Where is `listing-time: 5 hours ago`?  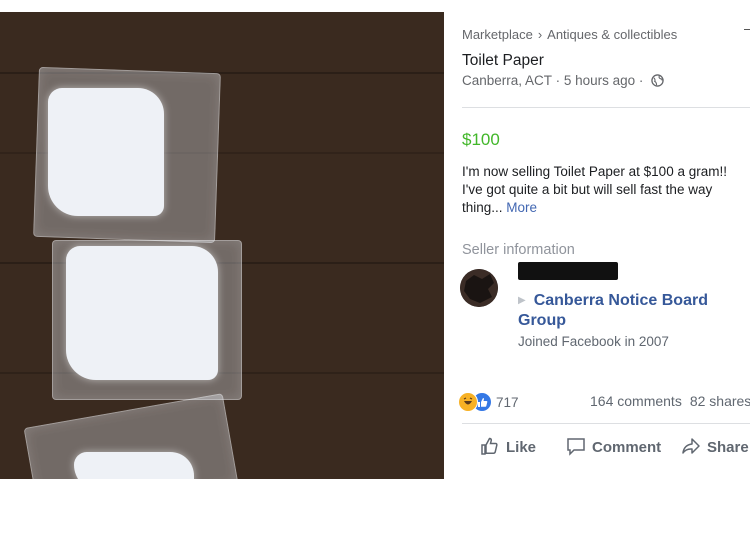 listing-time: 5 hours ago is located at coordinates (599, 80).